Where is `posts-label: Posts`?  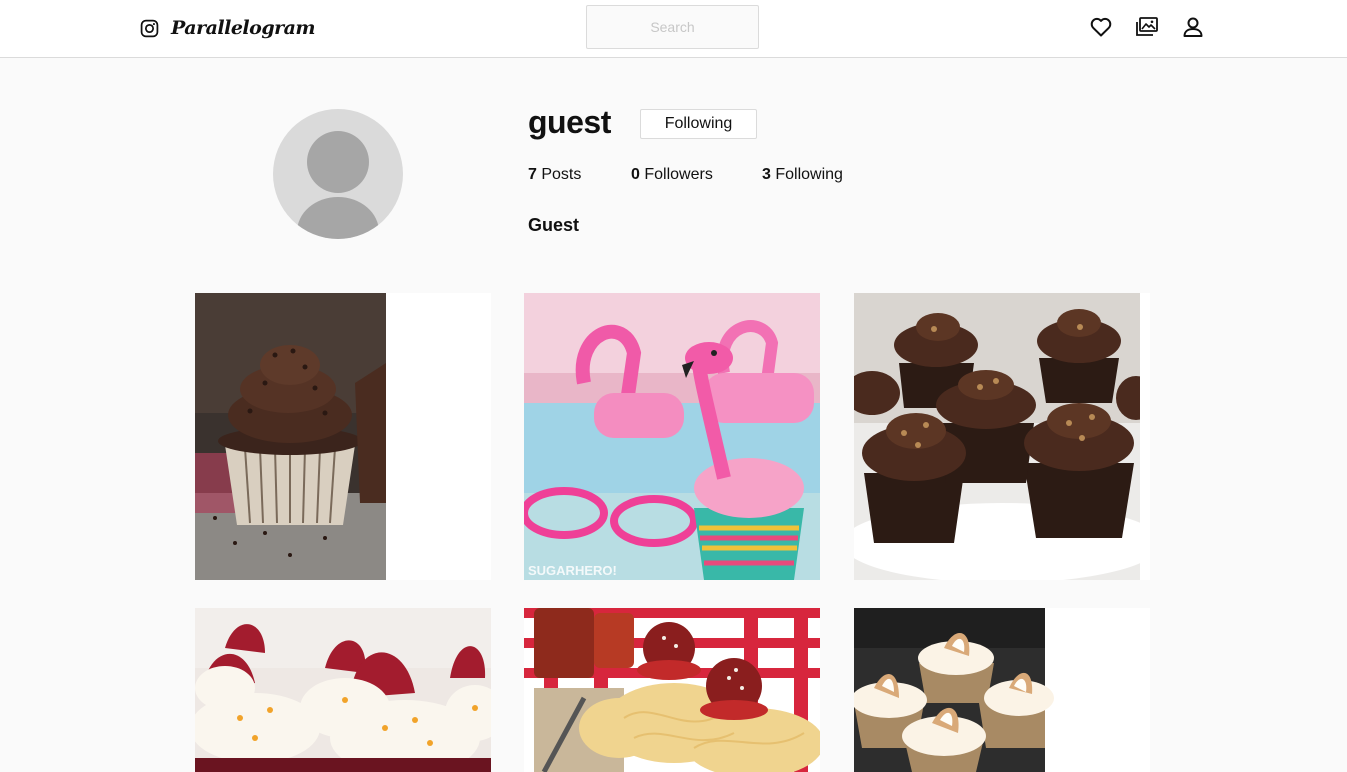
posts-label: Posts is located at coordinates (561, 174).